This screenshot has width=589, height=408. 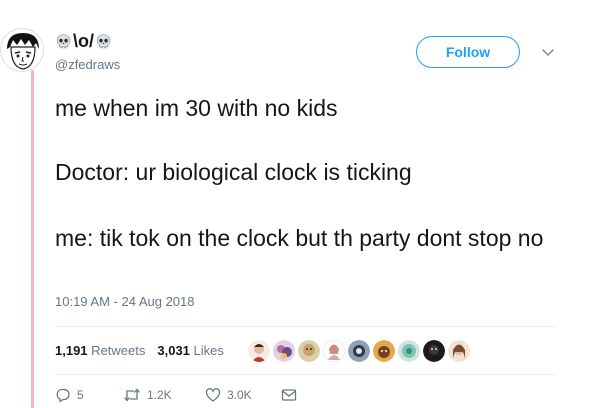 I want to click on follow-button: Follow, so click(x=468, y=52).